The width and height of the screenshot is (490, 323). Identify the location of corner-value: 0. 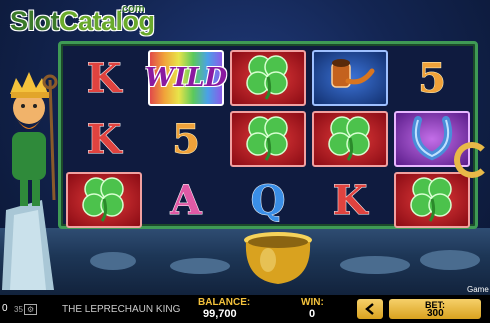
(5, 308).